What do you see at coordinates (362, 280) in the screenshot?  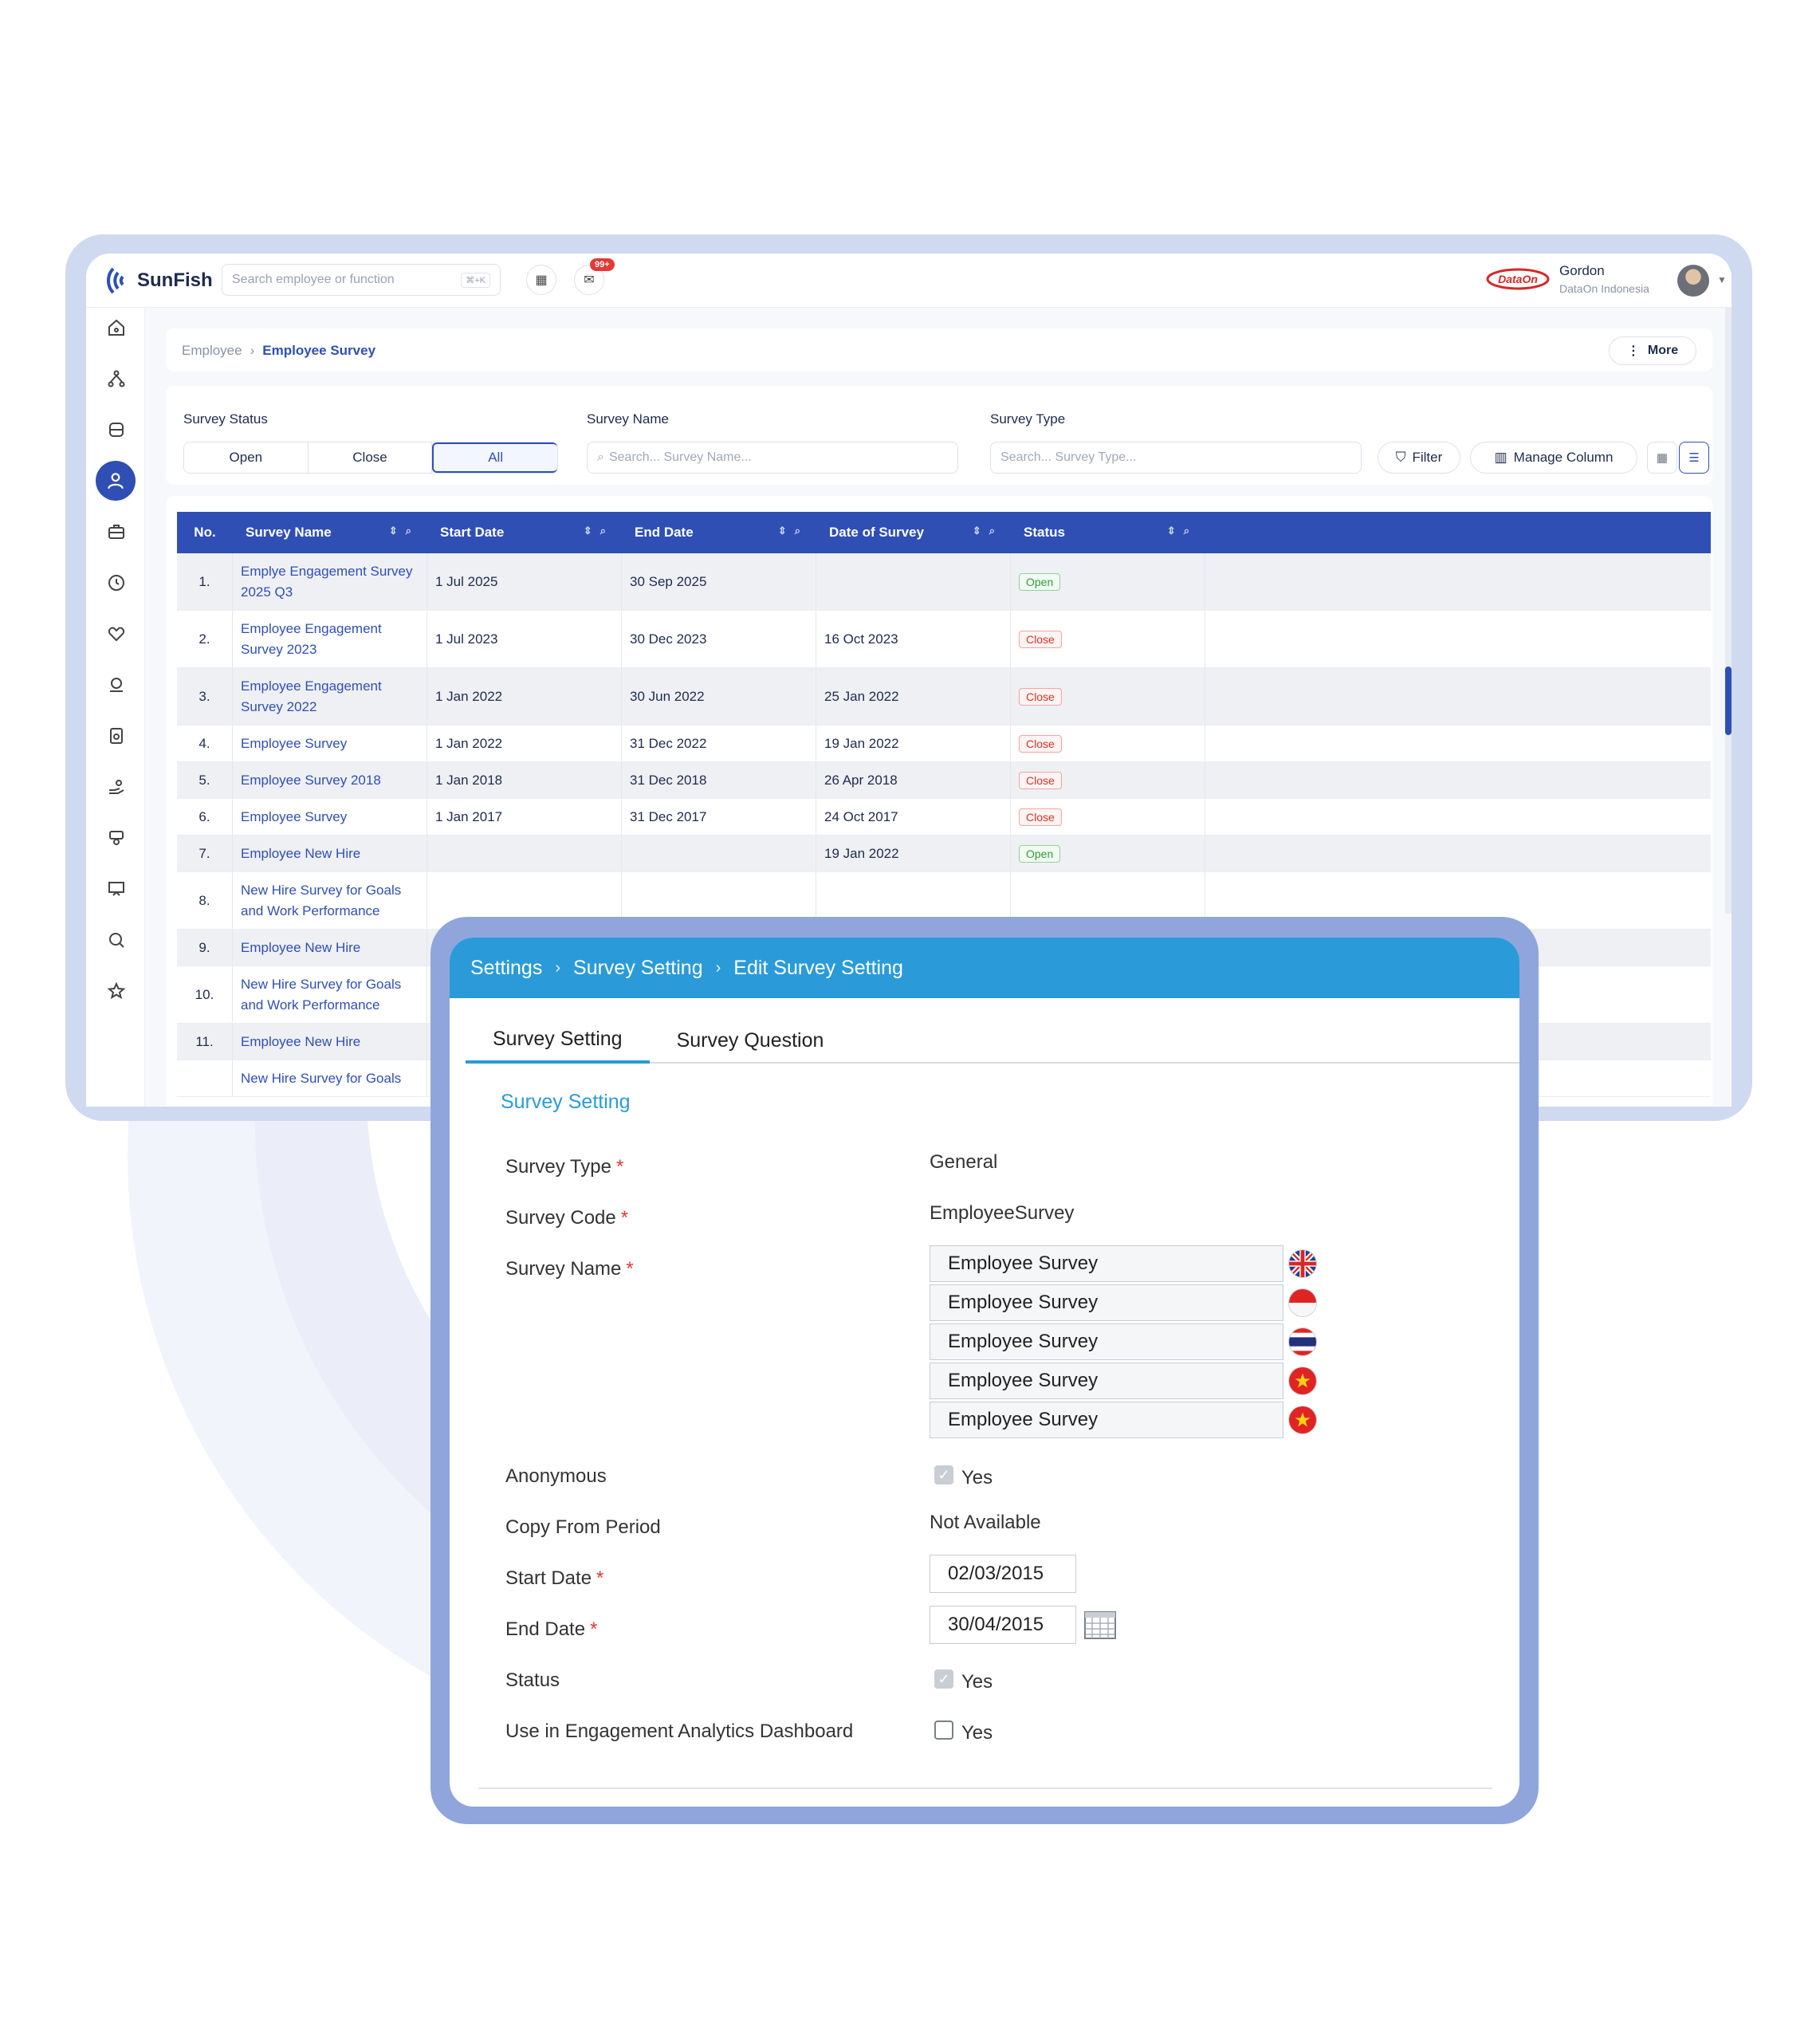 I see `global-search-input: Search employee or function ⌘+K` at bounding box center [362, 280].